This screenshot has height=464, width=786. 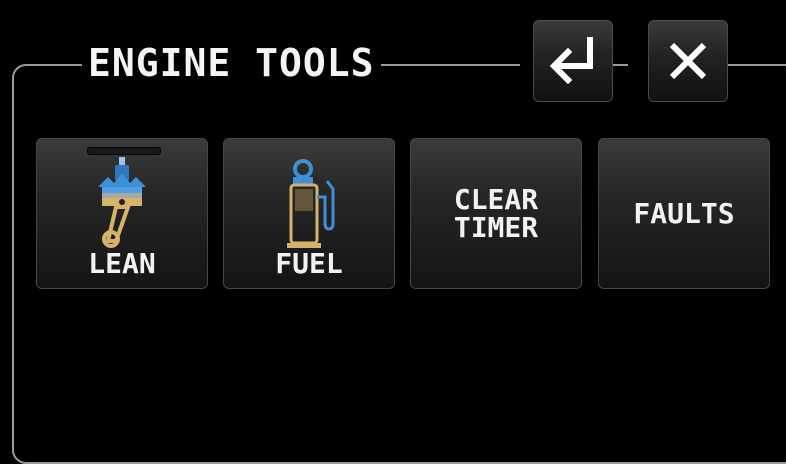 I want to click on lean-active-indicator, so click(x=124, y=151).